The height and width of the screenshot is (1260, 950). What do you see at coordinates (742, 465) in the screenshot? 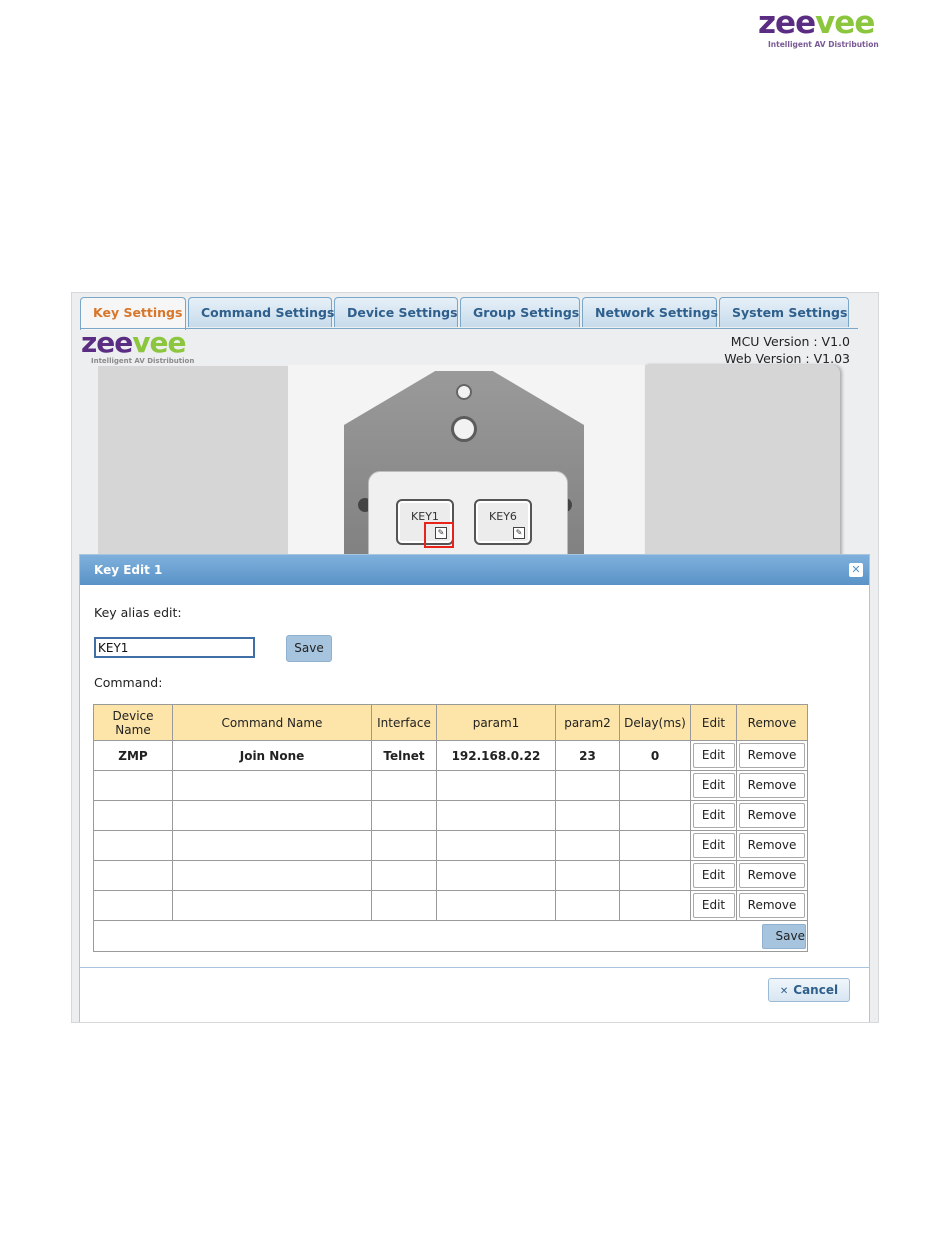
I see `right-panel` at bounding box center [742, 465].